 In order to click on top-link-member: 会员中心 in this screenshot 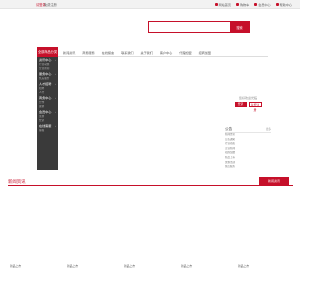, I will do `click(262, 4)`.